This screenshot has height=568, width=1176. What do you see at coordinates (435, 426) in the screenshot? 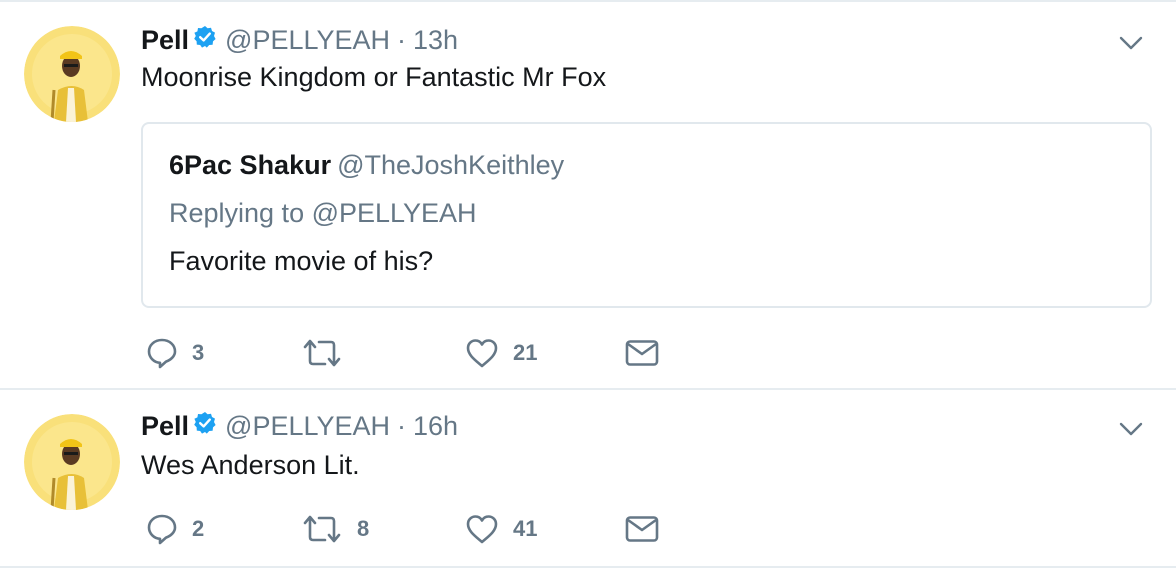
I see `timestamp: 16h` at bounding box center [435, 426].